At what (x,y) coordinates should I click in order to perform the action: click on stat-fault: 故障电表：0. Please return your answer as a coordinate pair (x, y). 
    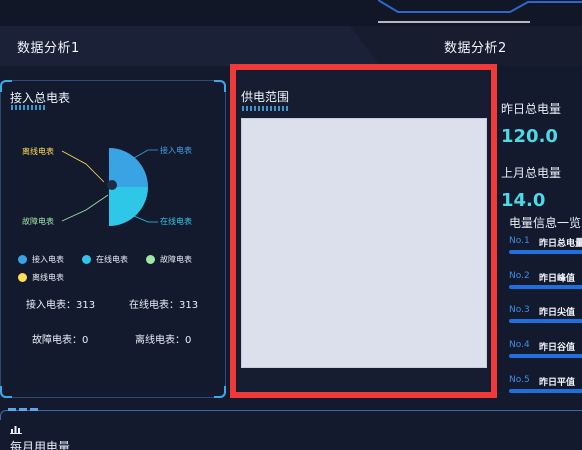
    Looking at the image, I should click on (60, 340).